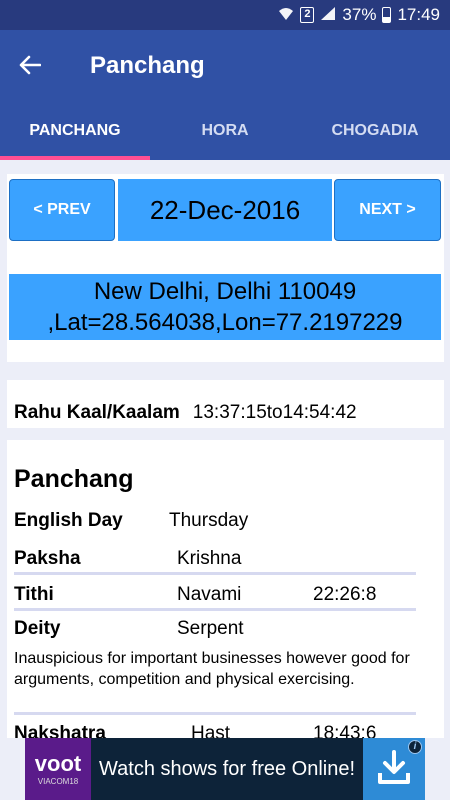 The width and height of the screenshot is (450, 800). Describe the element at coordinates (345, 730) in the screenshot. I see `nakshatra-time: 18:43:6` at that location.